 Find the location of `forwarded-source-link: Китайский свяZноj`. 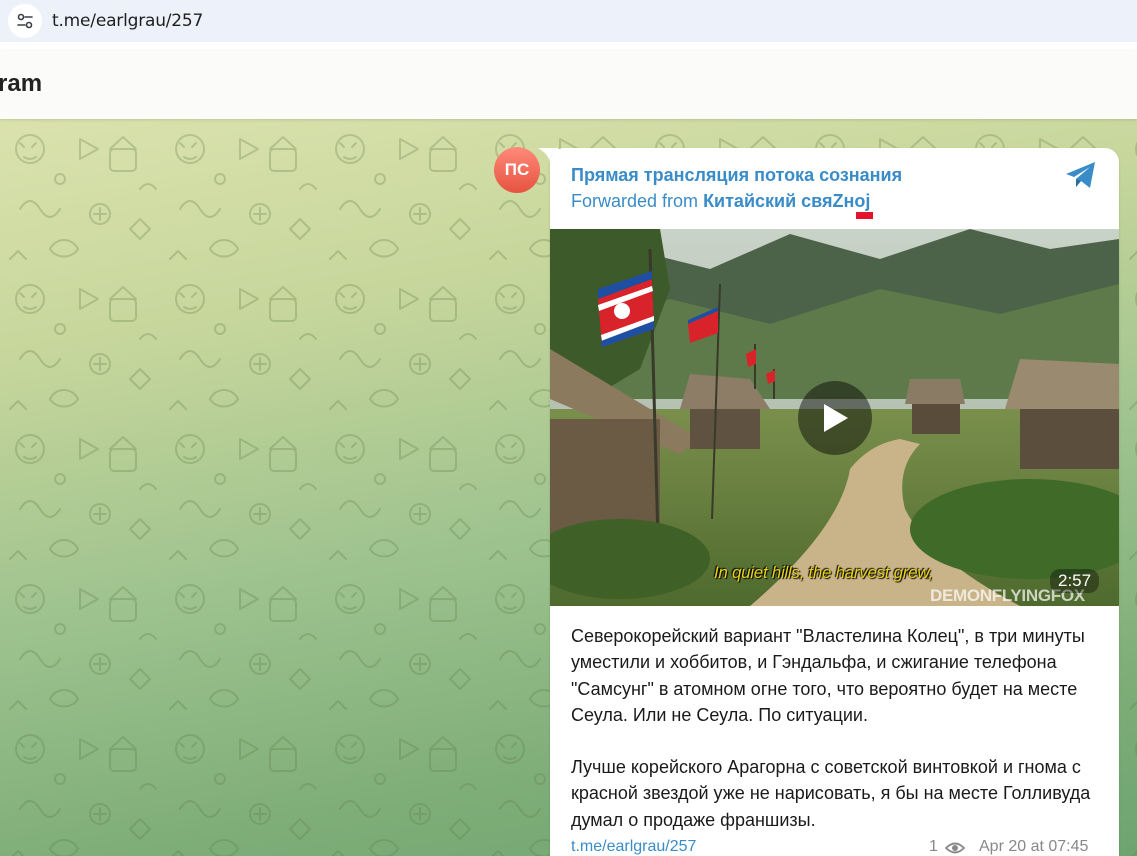

forwarded-source-link: Китайский свяZноj is located at coordinates (786, 201).